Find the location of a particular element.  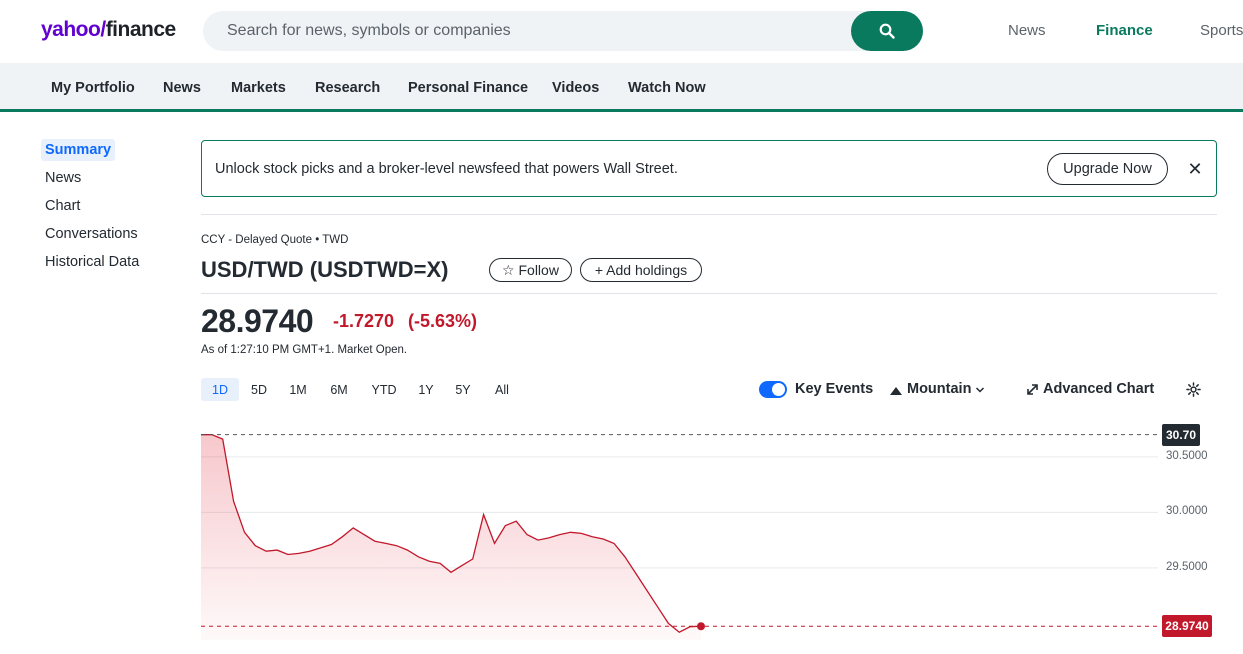

subnav-personal-finance: Personal Finance is located at coordinates (468, 88).